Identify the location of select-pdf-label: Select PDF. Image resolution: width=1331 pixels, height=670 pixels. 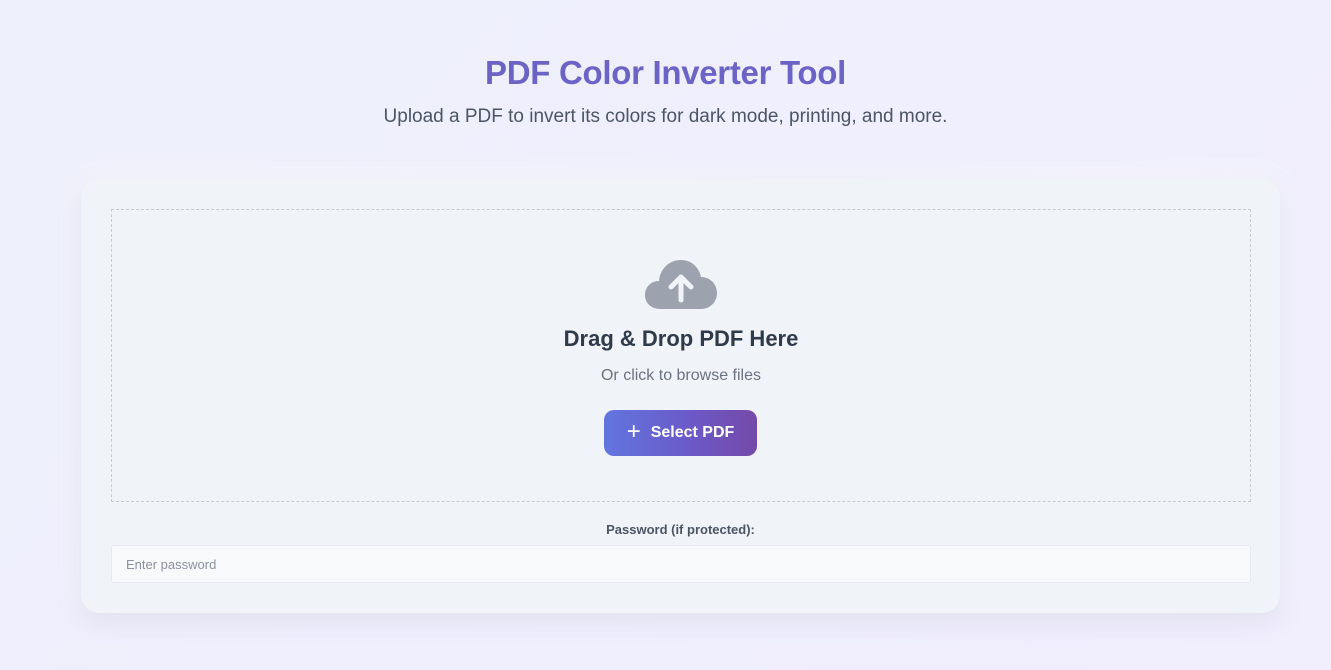
(692, 432).